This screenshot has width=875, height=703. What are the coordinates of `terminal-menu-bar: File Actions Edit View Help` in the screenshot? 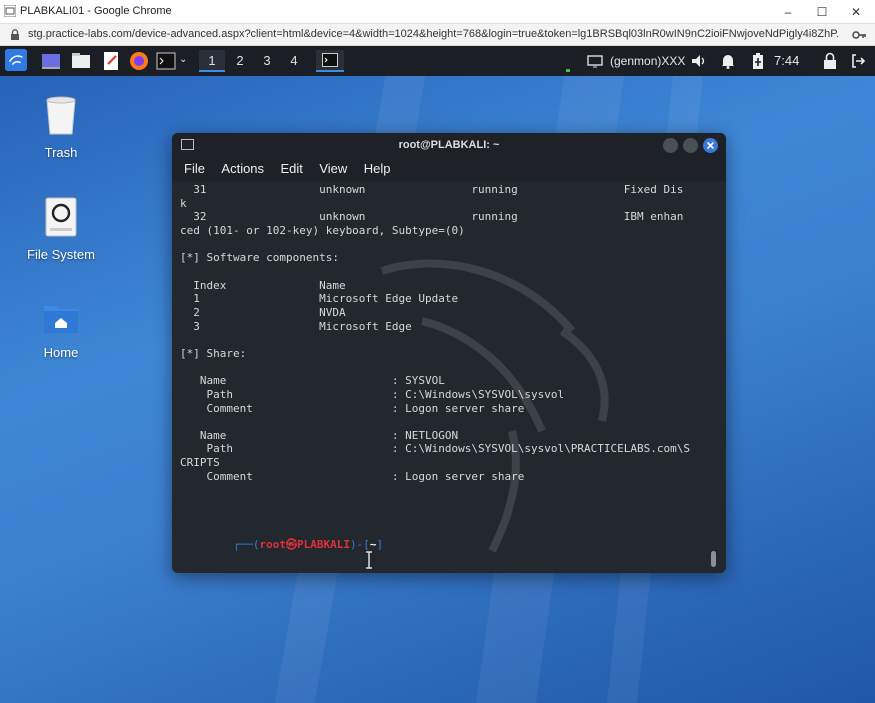 It's located at (449, 170).